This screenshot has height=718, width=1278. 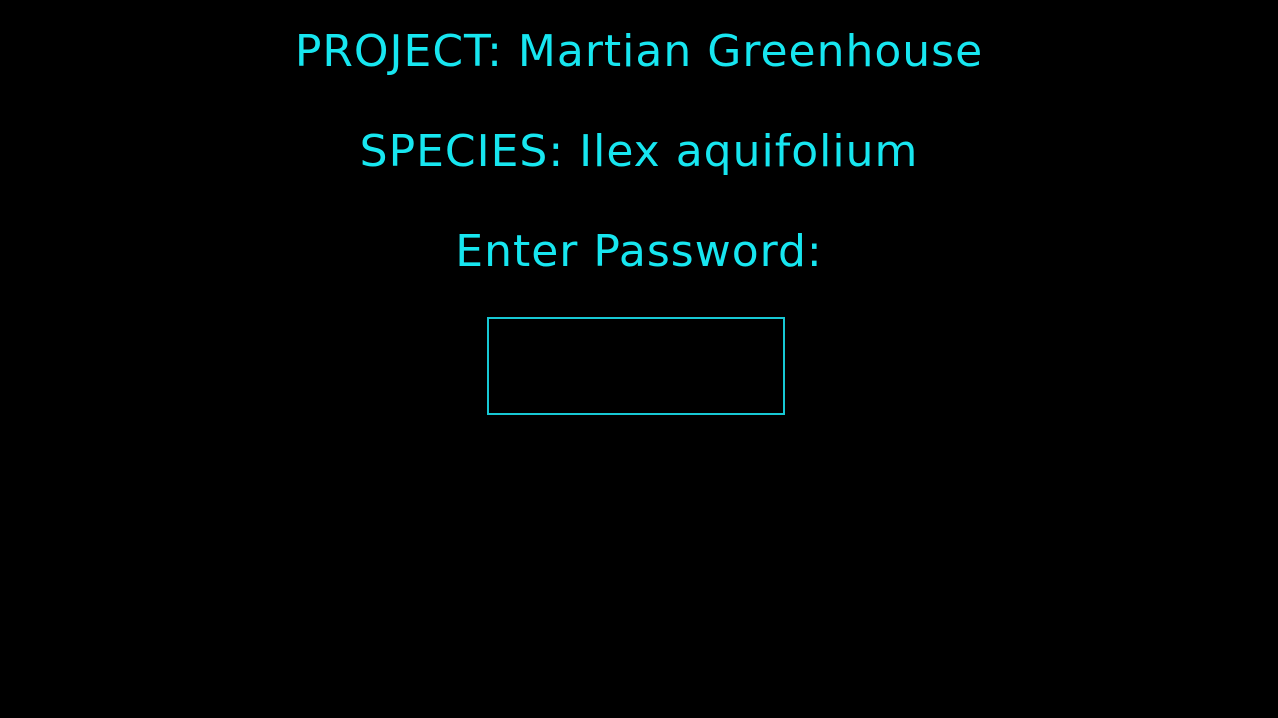 What do you see at coordinates (639, 51) in the screenshot?
I see `project-title: PROJECT: Martian Greenhouse` at bounding box center [639, 51].